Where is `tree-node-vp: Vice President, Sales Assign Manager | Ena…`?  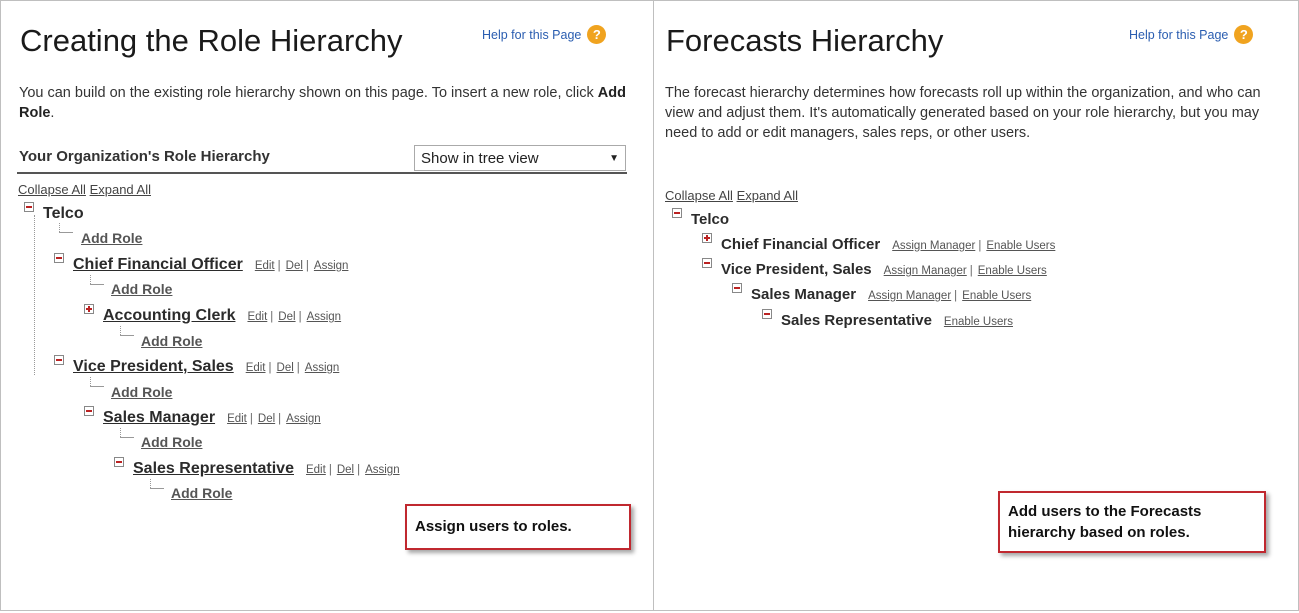 tree-node-vp: Vice President, Sales Assign Manager | Ena… is located at coordinates (874, 268).